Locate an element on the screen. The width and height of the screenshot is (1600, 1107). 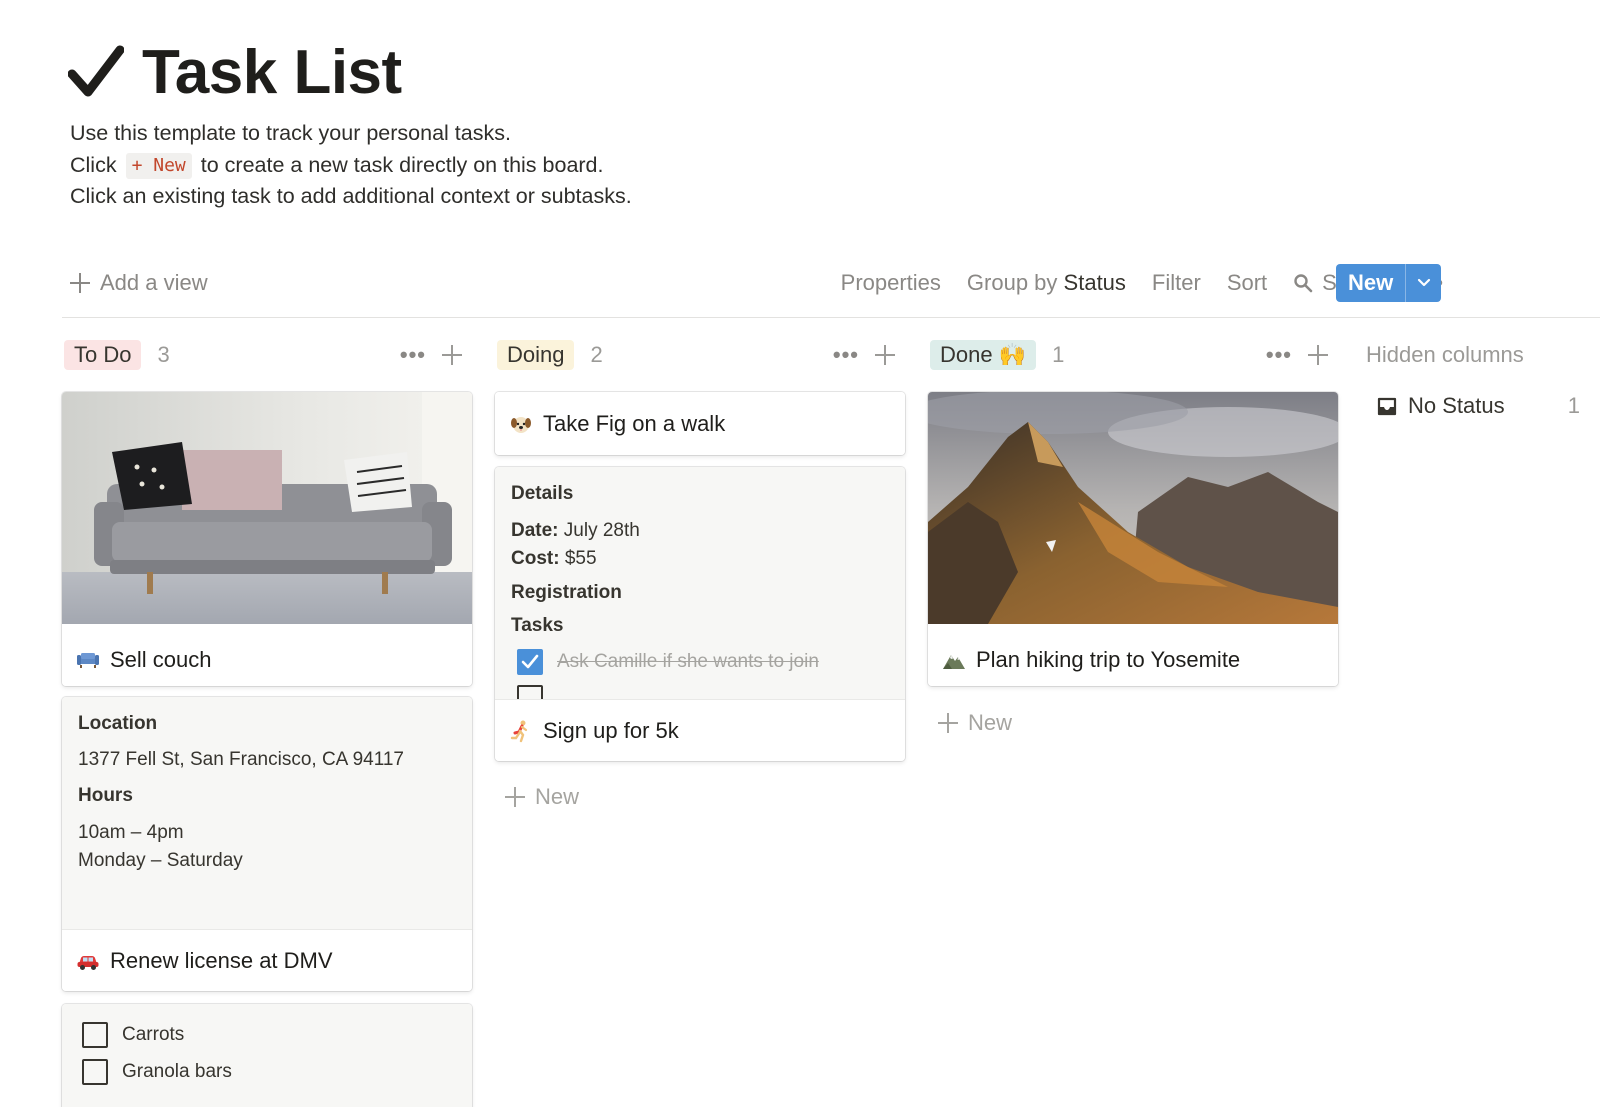
card-plan-hiking: Plan hiking trip to Yosemite is located at coordinates (1133, 539).